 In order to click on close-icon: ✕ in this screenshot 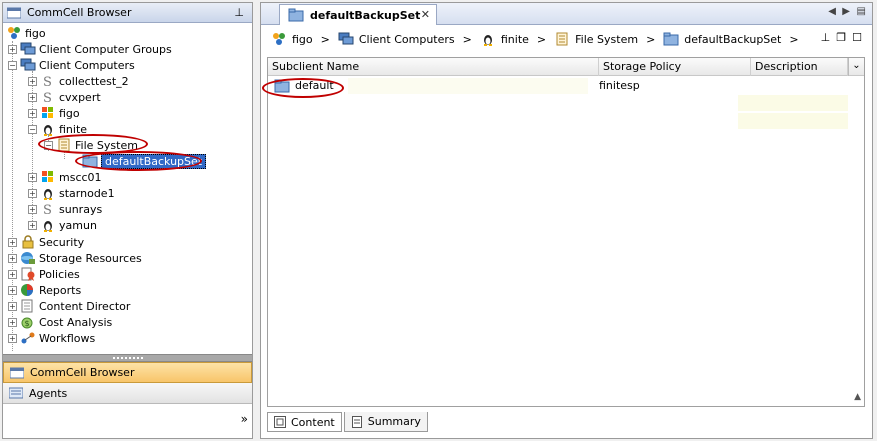, I will do `click(425, 14)`.